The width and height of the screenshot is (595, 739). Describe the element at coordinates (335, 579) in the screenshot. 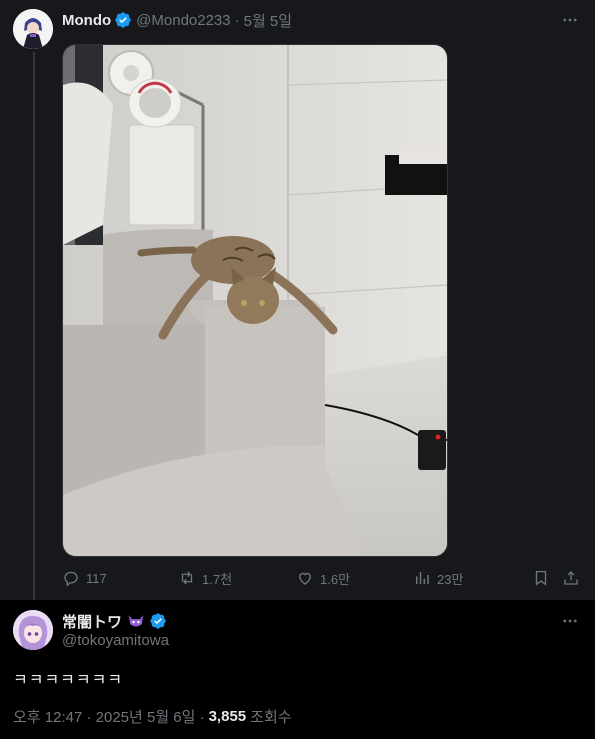

I see `like-count: 1.6만` at that location.